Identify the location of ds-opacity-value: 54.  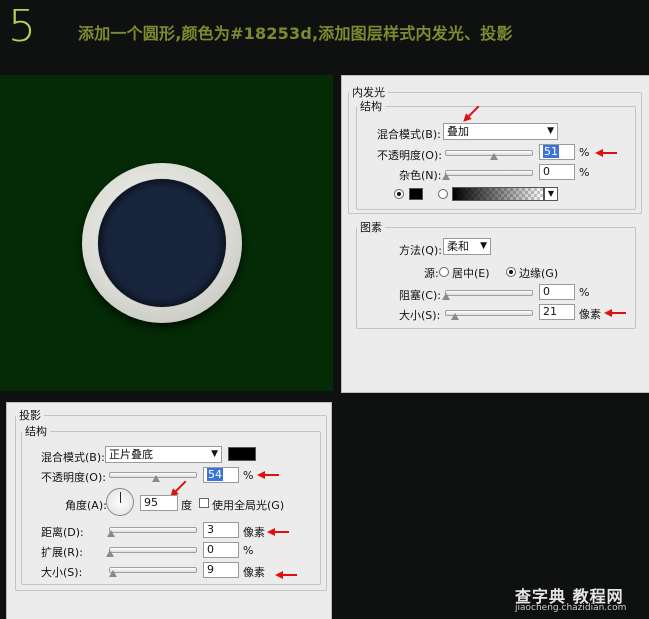
(215, 474).